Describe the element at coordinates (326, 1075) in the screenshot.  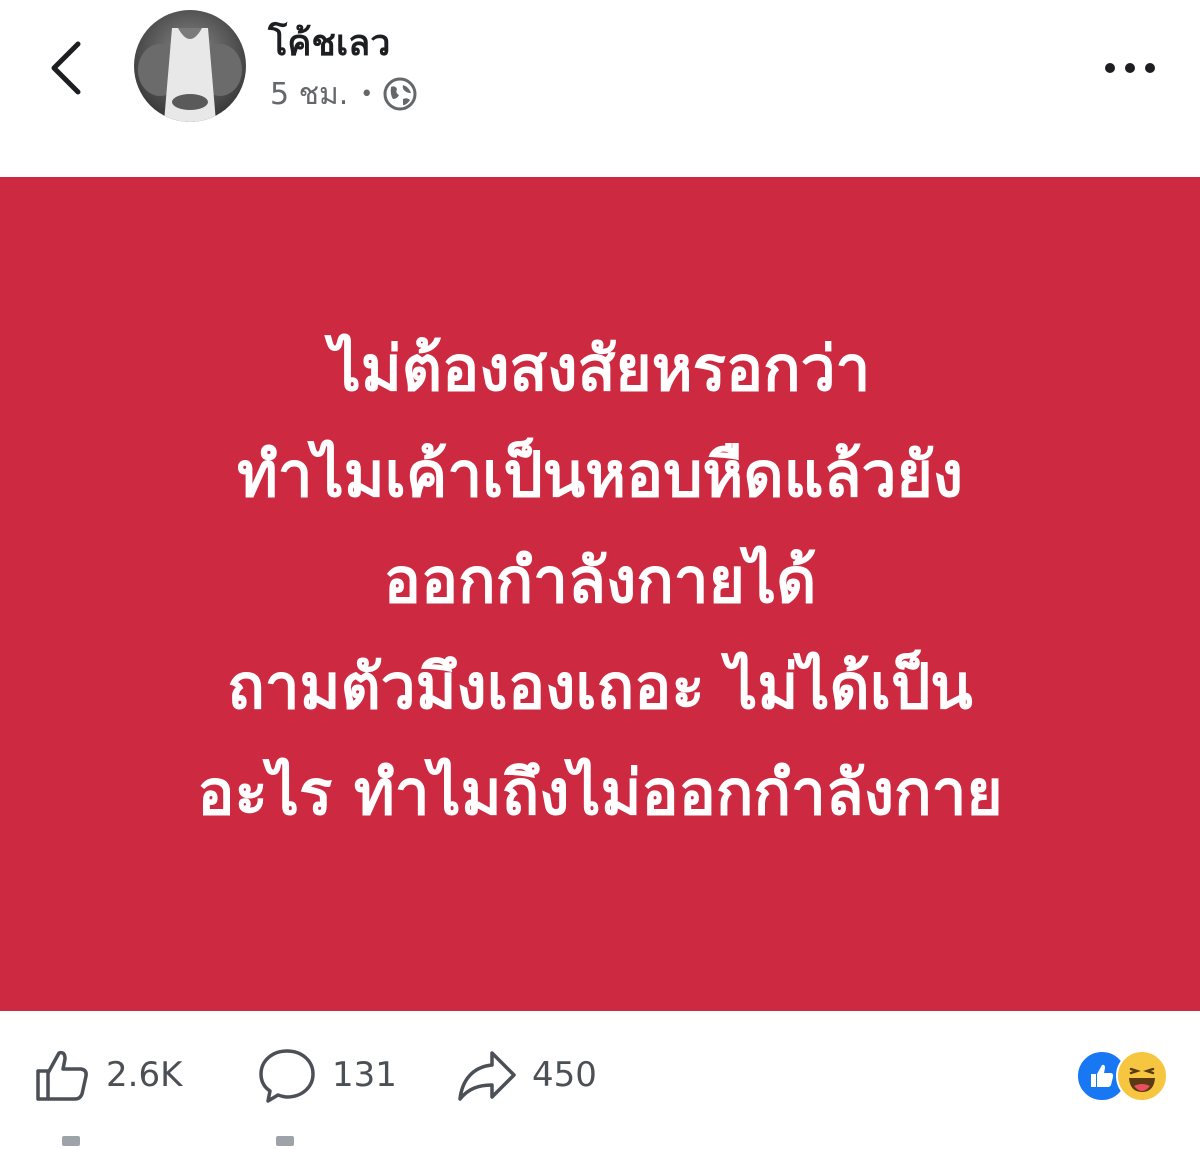
I see `comment-button: 131` at that location.